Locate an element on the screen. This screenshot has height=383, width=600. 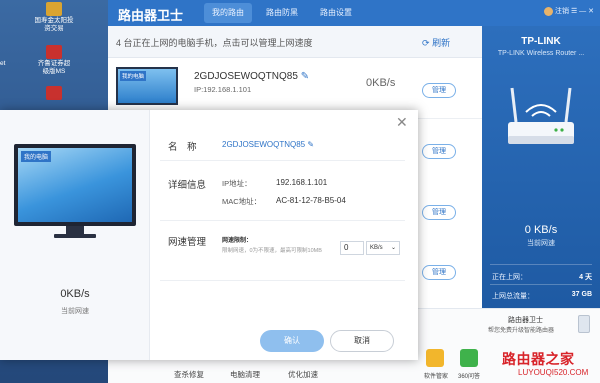
desktop-icon-label: 国寿金太阳投 is located at coordinates (54, 20).